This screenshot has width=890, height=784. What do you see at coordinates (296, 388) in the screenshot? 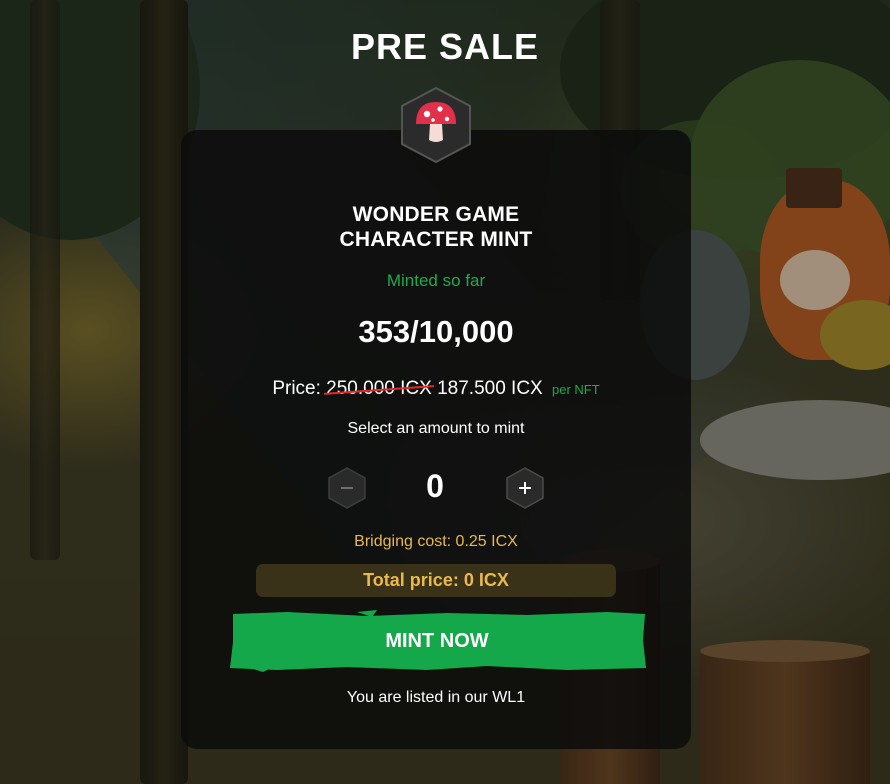
I see `price-label: Price:` at bounding box center [296, 388].